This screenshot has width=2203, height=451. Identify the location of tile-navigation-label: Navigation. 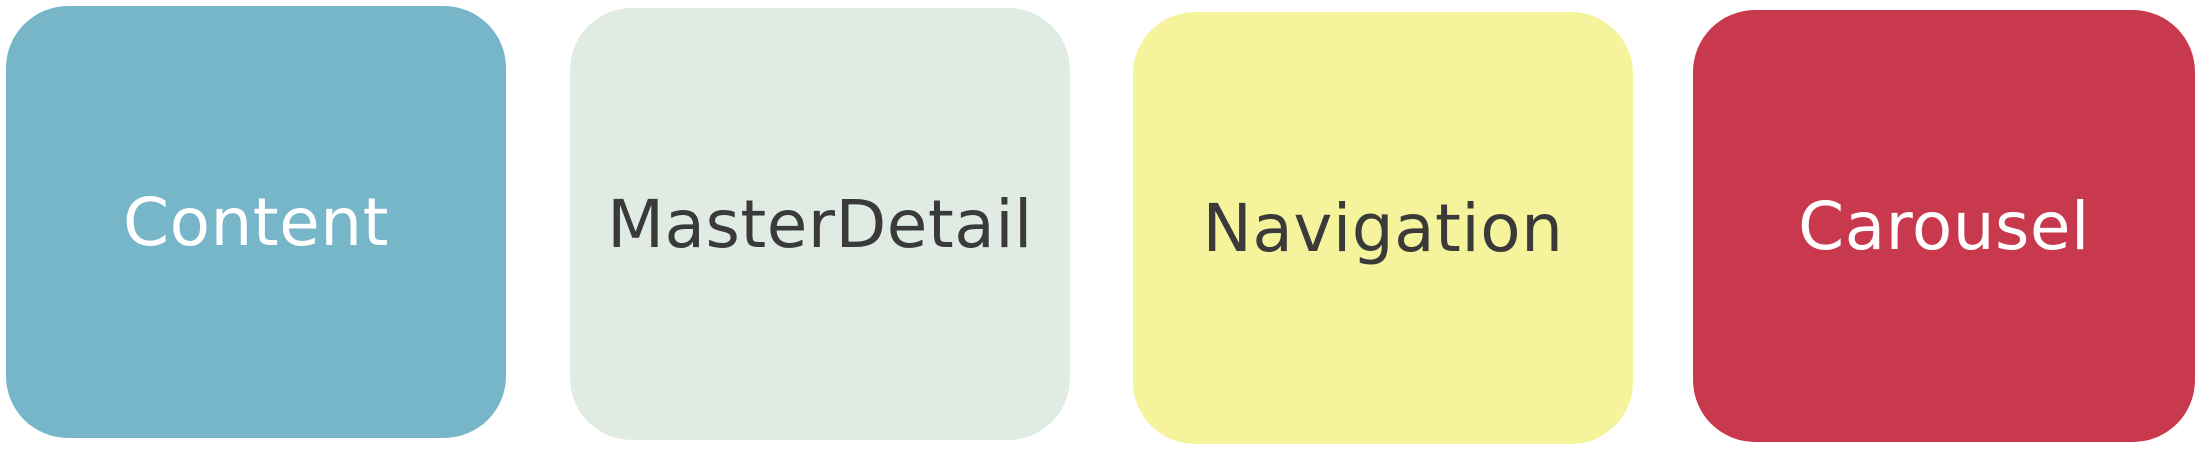
(1383, 228).